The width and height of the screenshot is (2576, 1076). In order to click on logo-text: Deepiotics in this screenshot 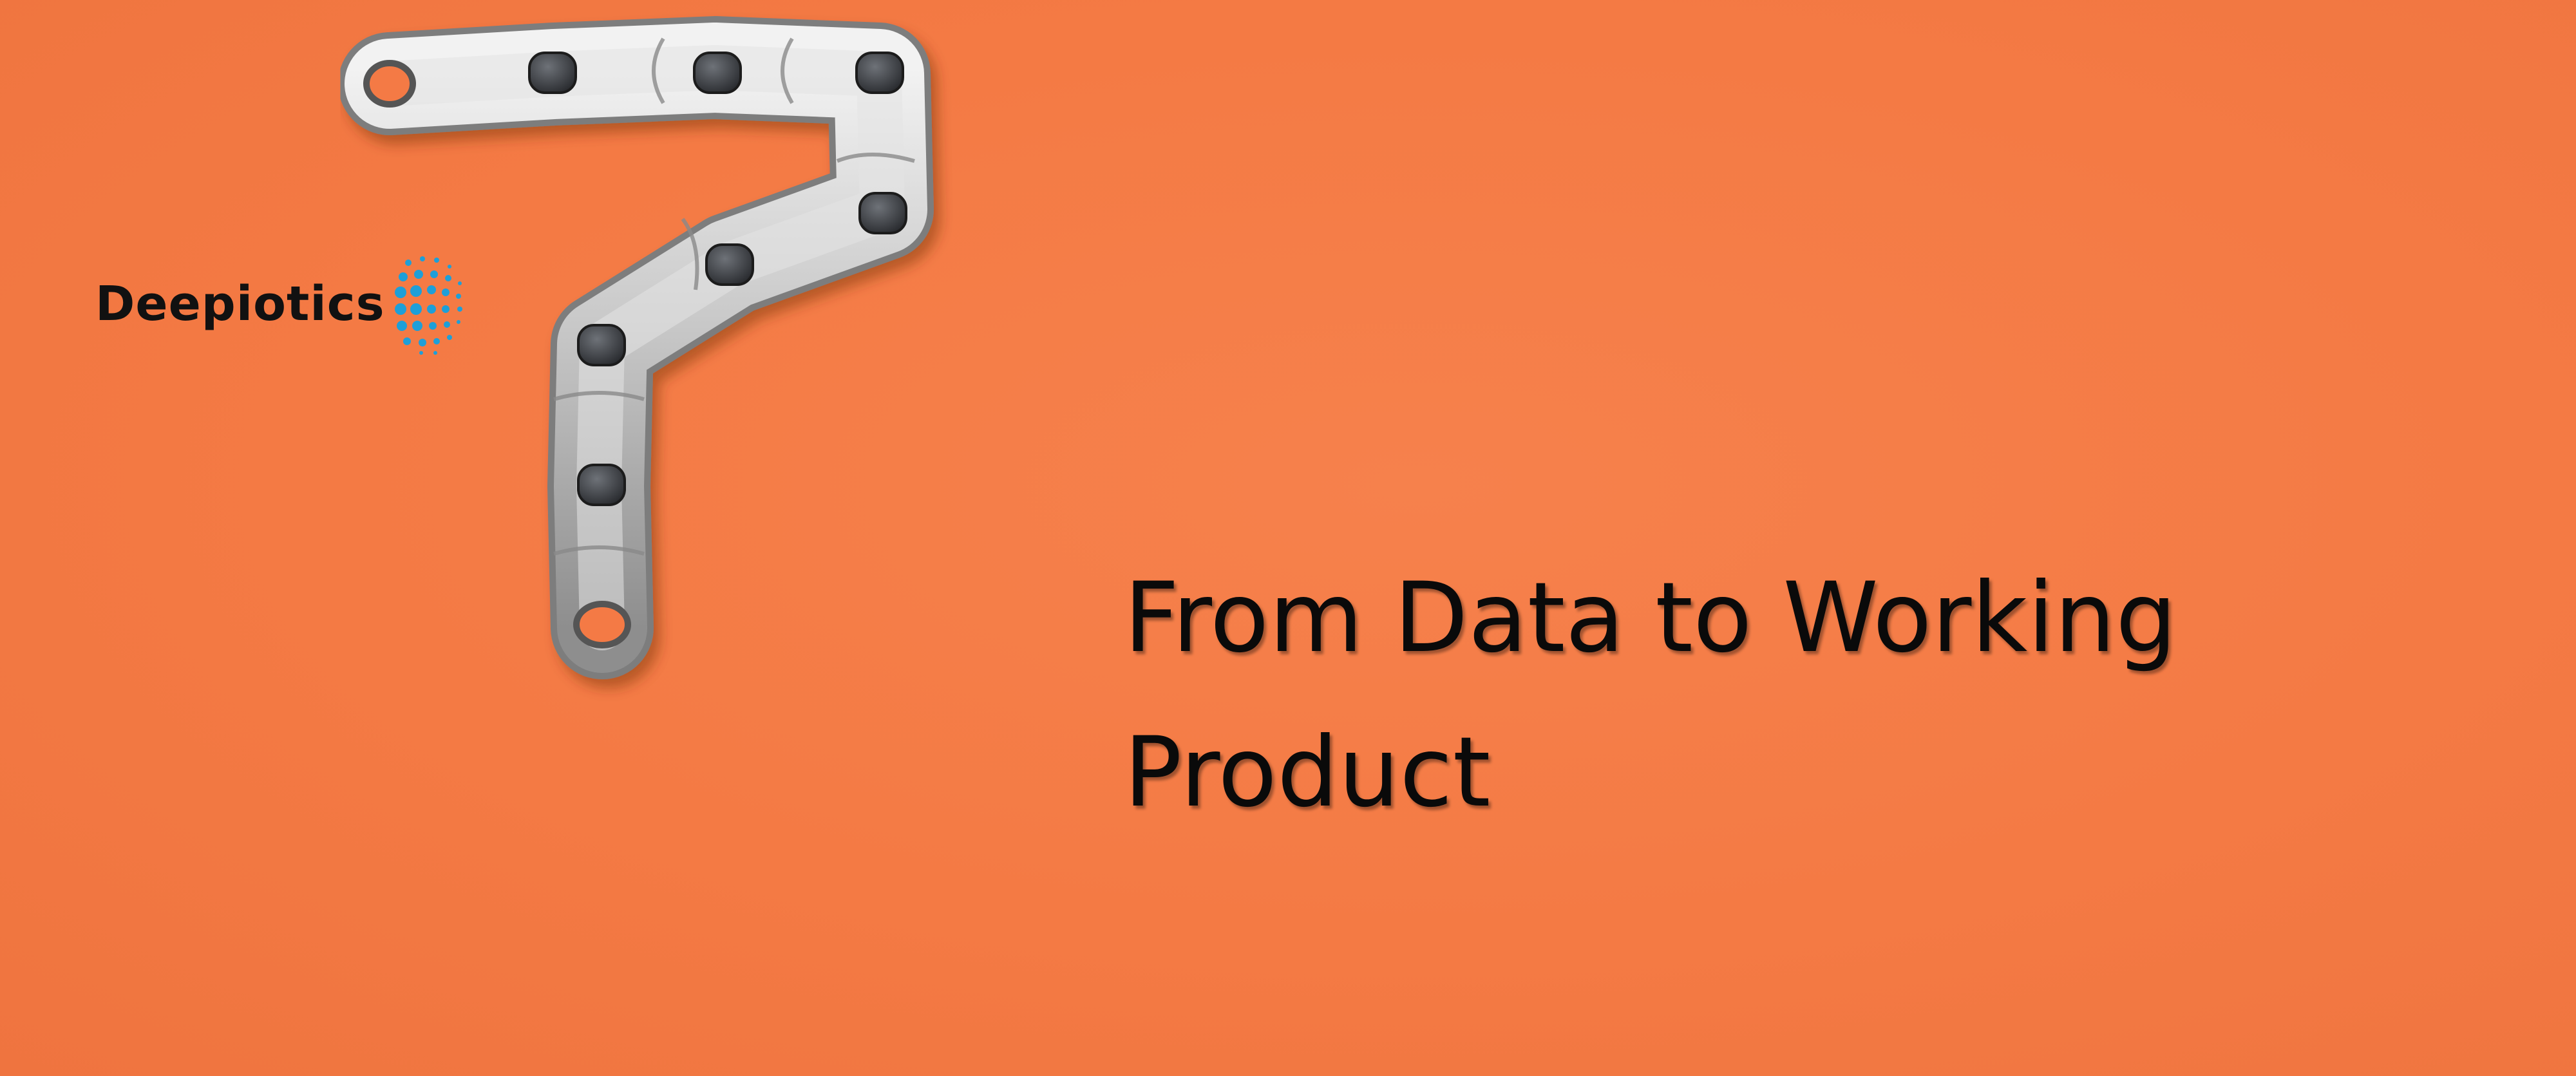, I will do `click(240, 304)`.